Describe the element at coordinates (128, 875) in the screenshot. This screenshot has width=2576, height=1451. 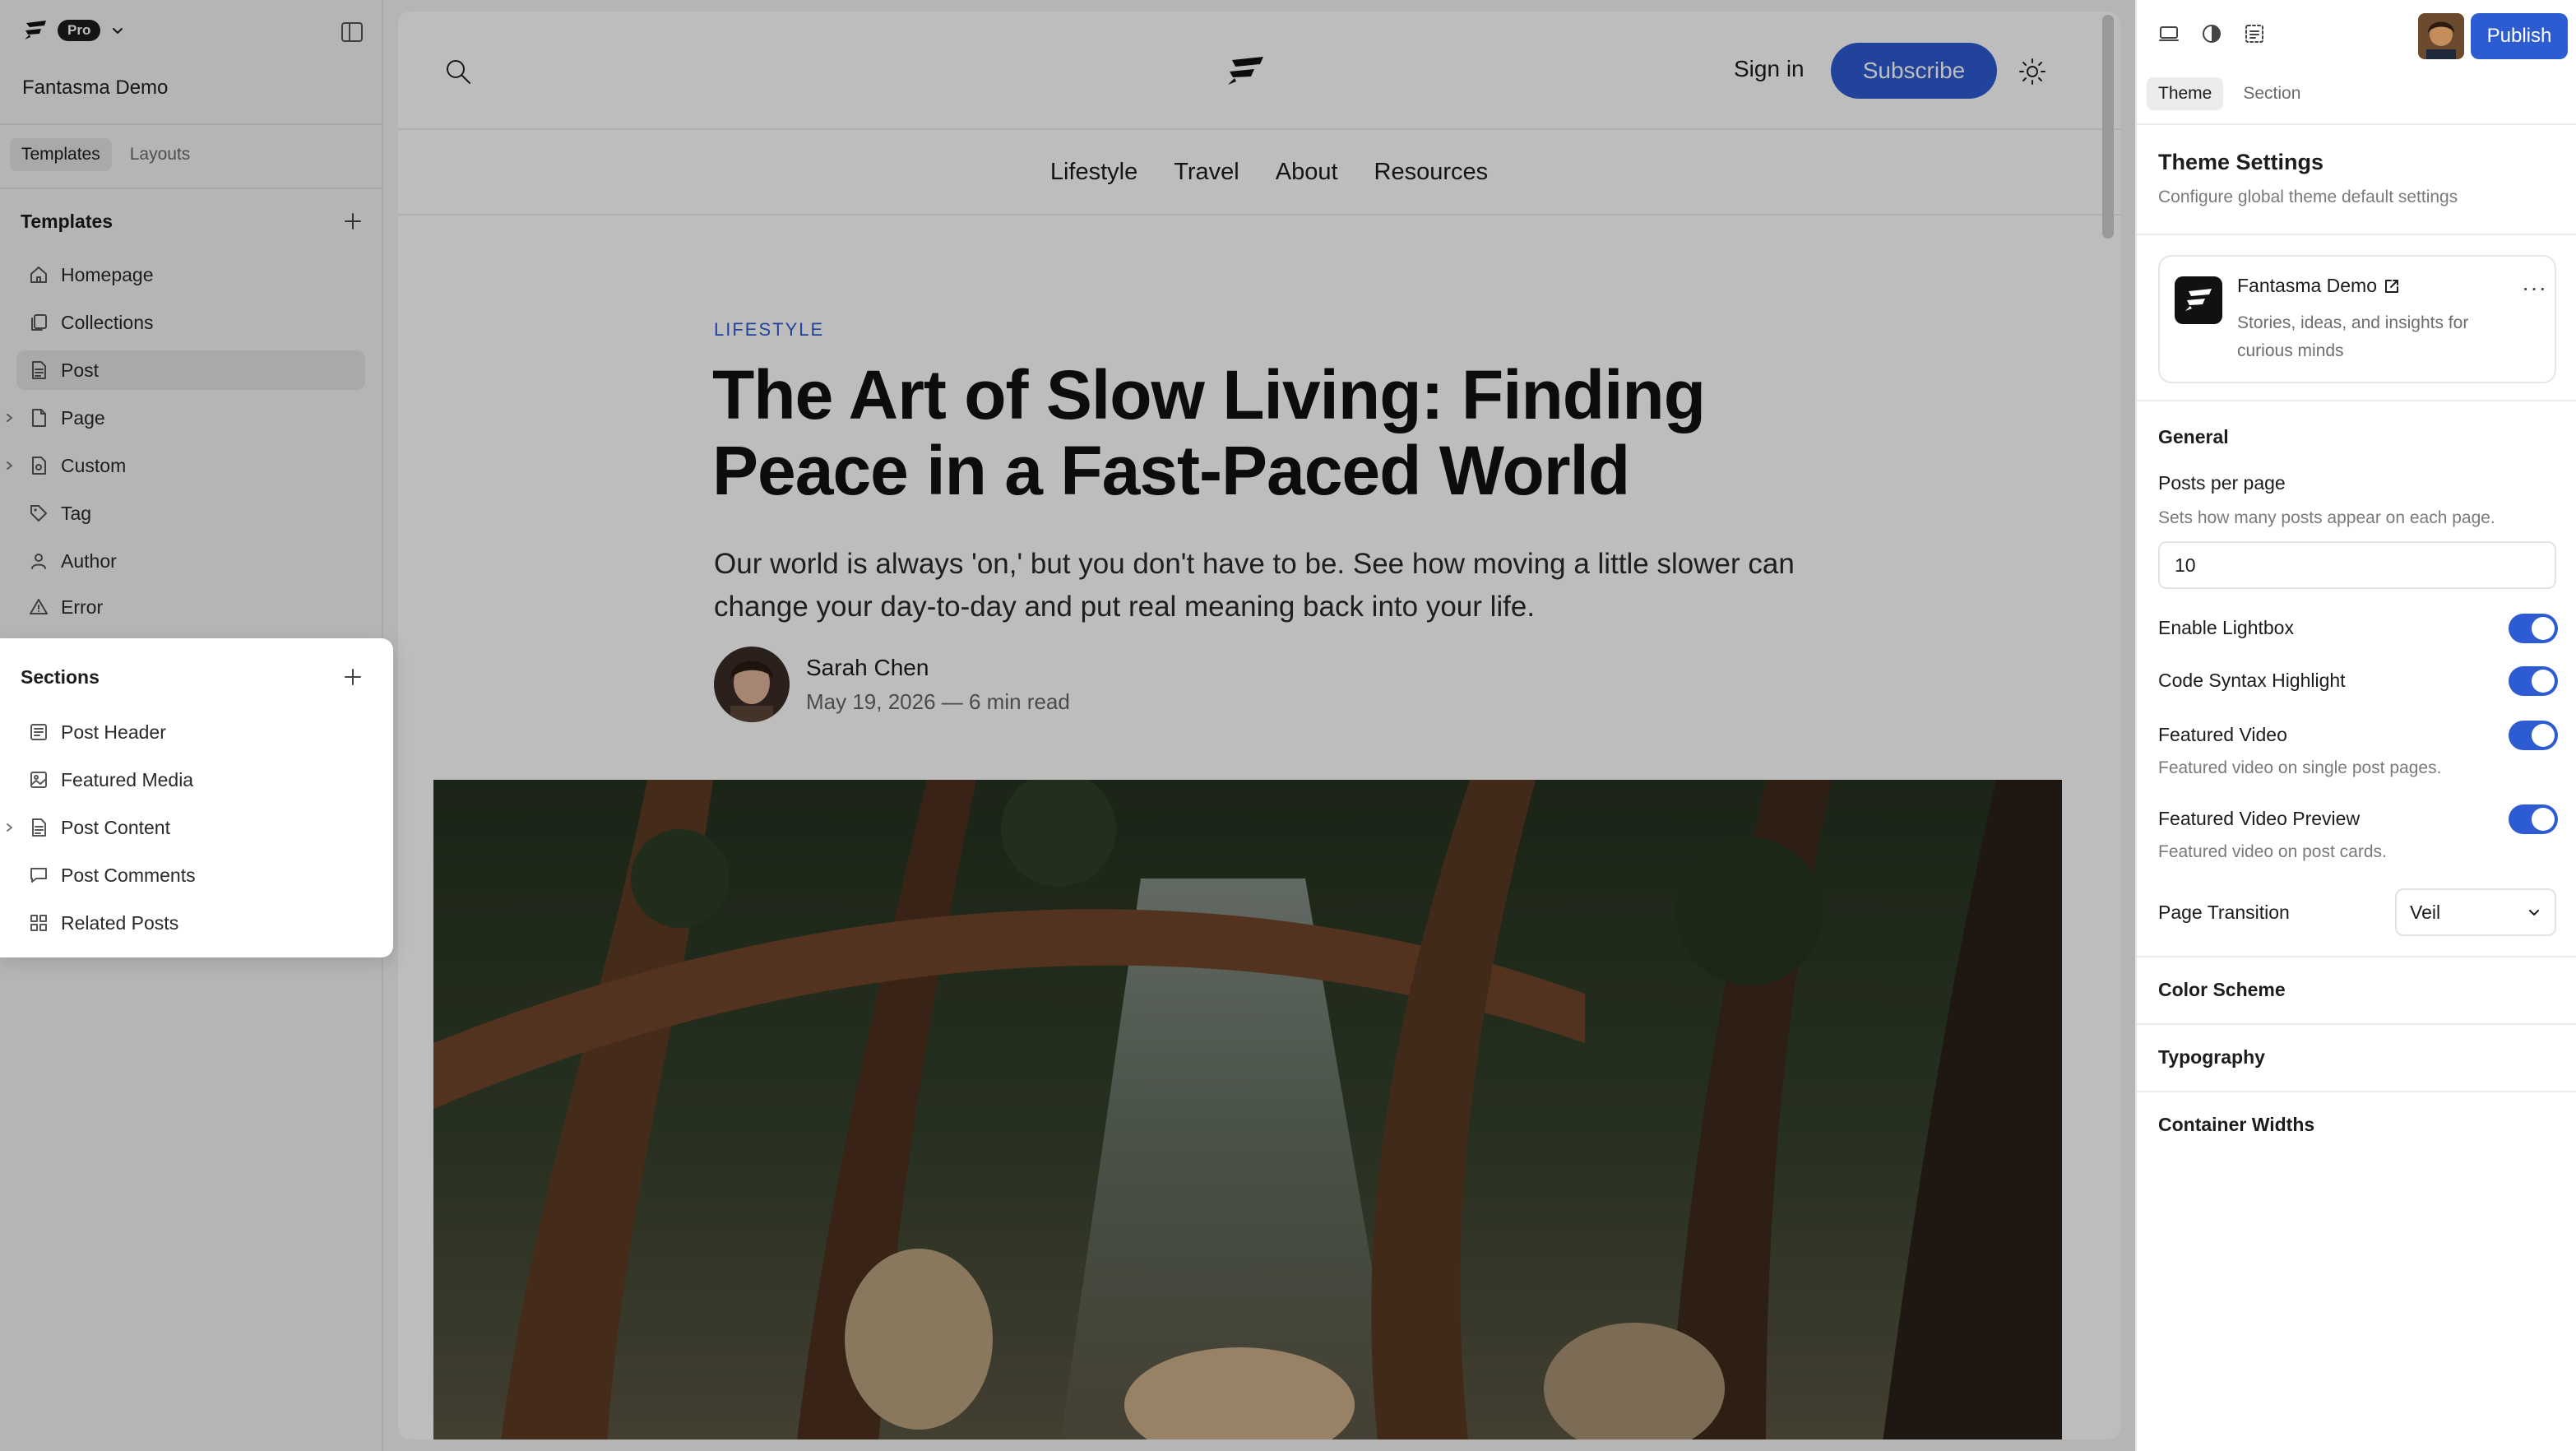
I see `section-label: Post Comments` at that location.